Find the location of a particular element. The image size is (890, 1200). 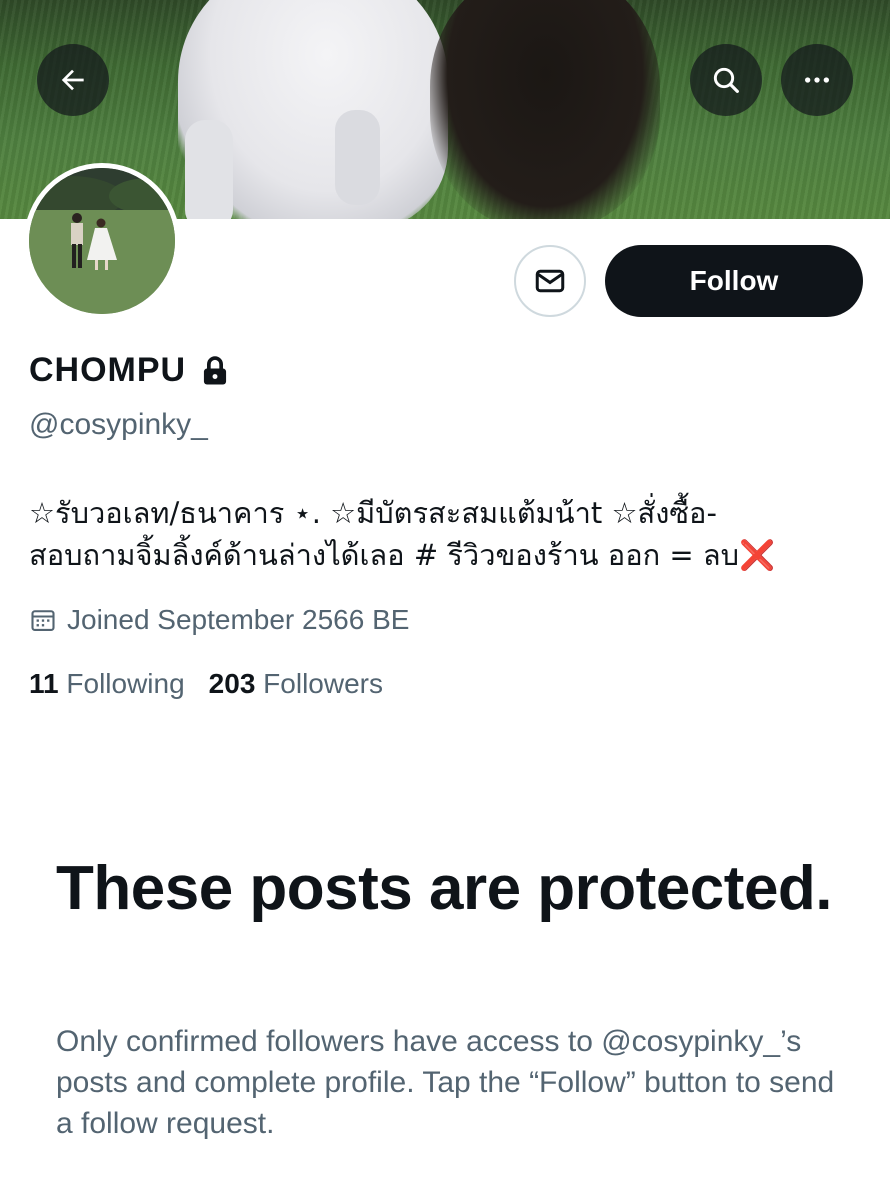

avatar-image is located at coordinates (102, 241).